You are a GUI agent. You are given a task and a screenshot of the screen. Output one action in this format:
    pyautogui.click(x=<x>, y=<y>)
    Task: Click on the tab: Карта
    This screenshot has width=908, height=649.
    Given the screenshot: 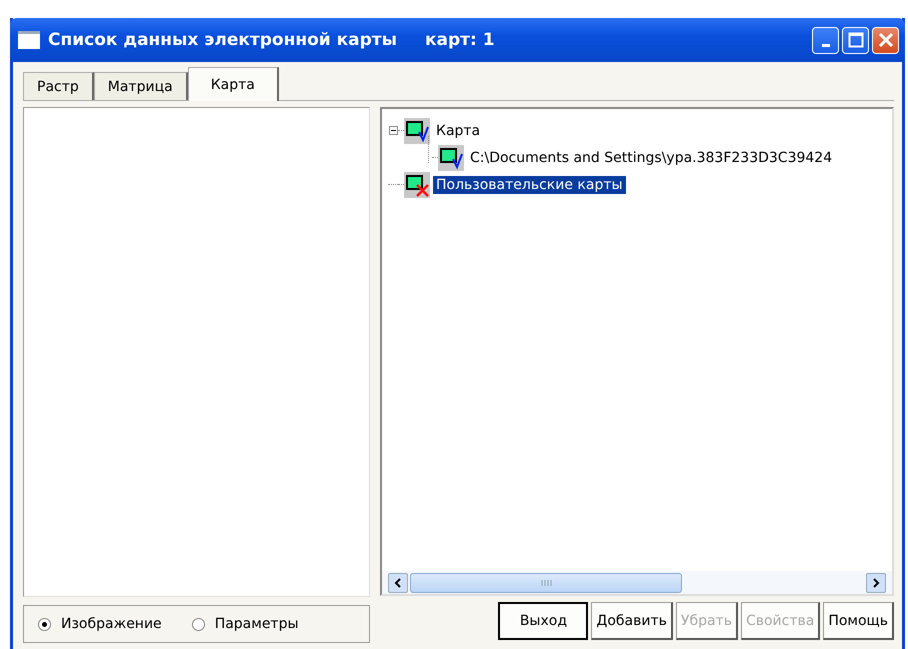 What is the action you would take?
    pyautogui.click(x=233, y=84)
    